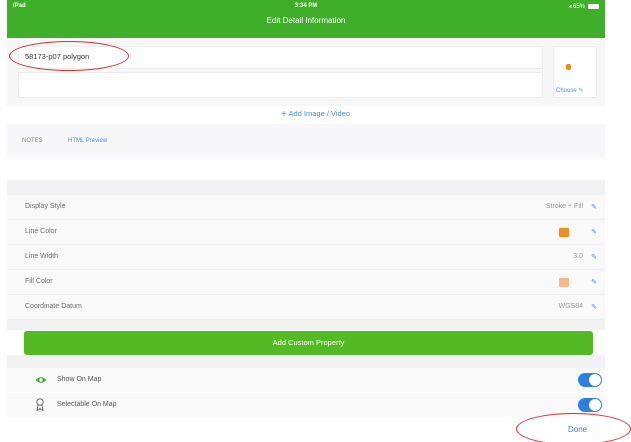 This screenshot has height=442, width=631. Describe the element at coordinates (564, 282) in the screenshot. I see `fill-color-swatch` at that location.